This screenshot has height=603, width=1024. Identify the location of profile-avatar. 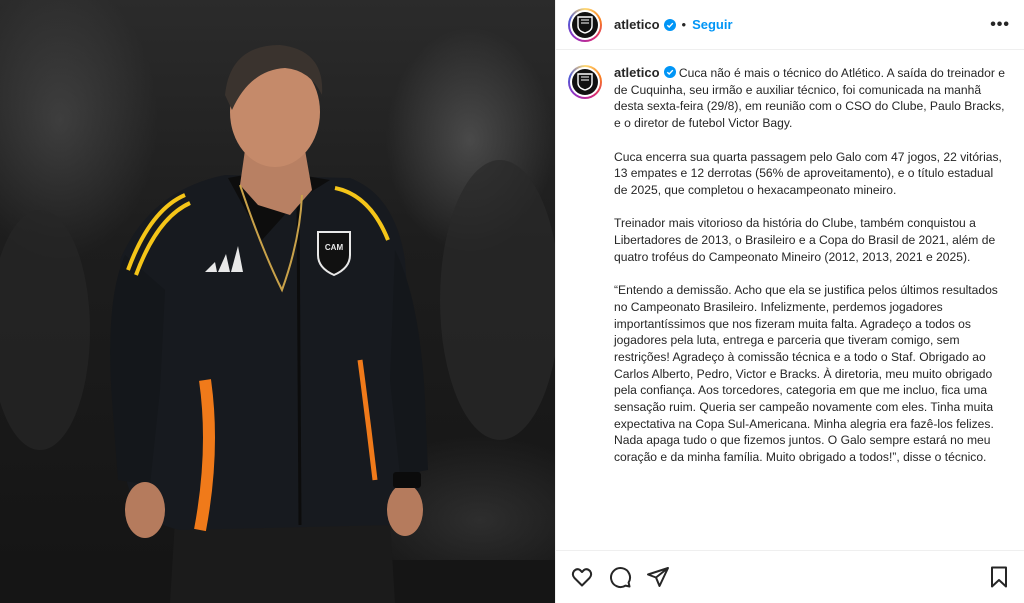
(585, 24).